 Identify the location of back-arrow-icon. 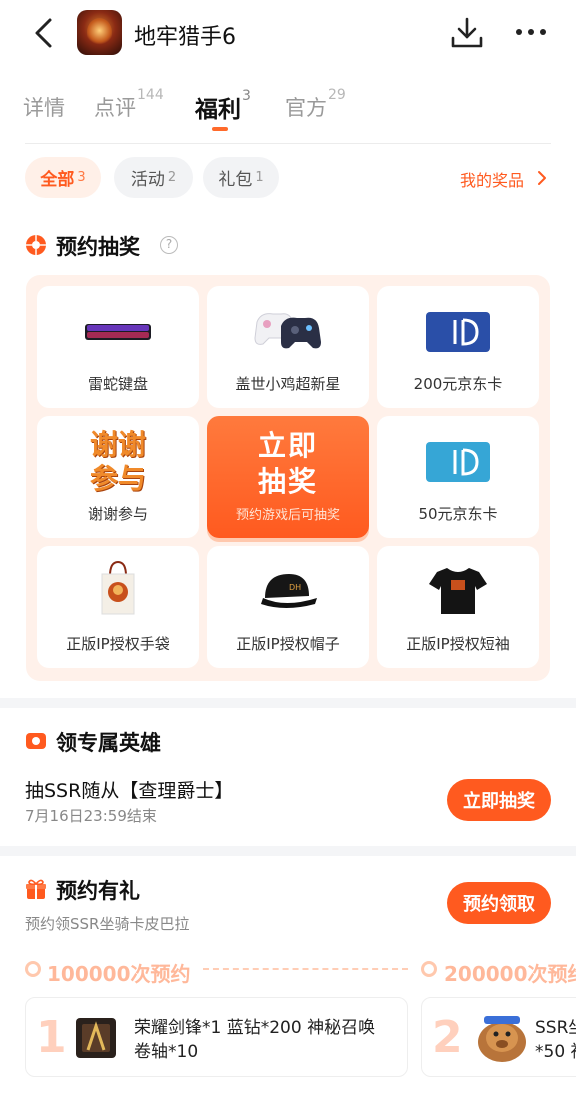
(43, 33).